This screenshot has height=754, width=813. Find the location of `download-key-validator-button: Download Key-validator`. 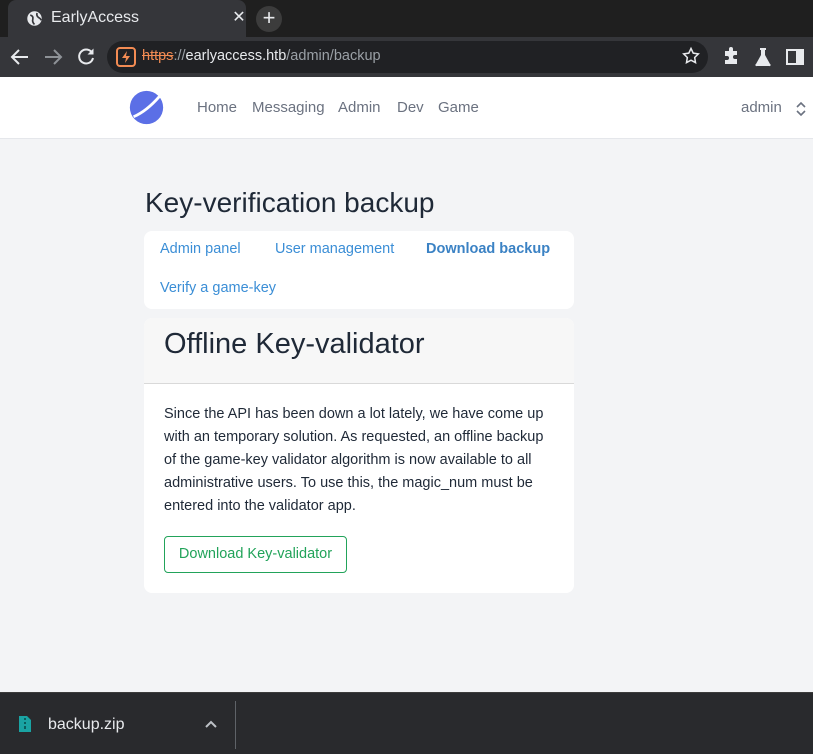

download-key-validator-button: Download Key-validator is located at coordinates (255, 554).